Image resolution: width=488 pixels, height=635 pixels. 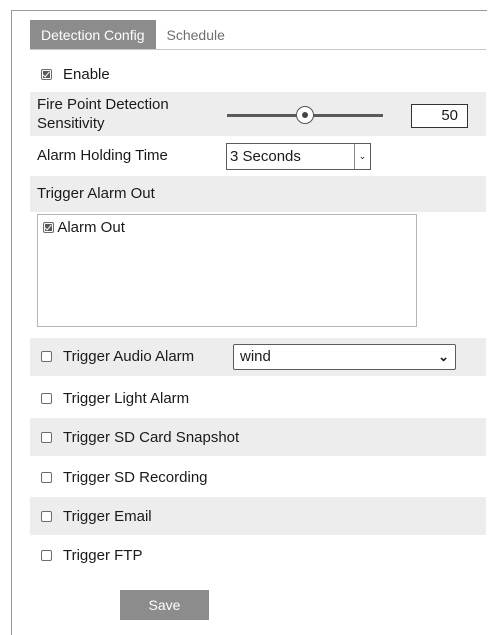 What do you see at coordinates (258, 477) in the screenshot?
I see `sd-recording-row: Trigger SD Recording` at bounding box center [258, 477].